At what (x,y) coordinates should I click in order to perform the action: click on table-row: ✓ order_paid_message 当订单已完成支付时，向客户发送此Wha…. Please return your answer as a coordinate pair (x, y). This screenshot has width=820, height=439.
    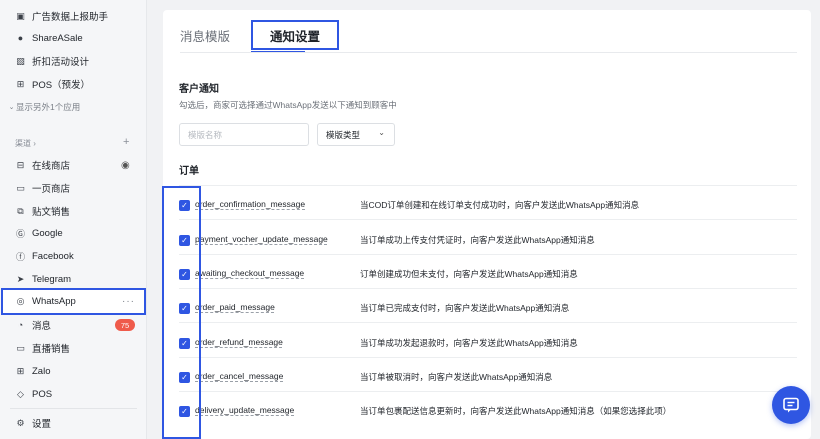
    Looking at the image, I should click on (487, 310).